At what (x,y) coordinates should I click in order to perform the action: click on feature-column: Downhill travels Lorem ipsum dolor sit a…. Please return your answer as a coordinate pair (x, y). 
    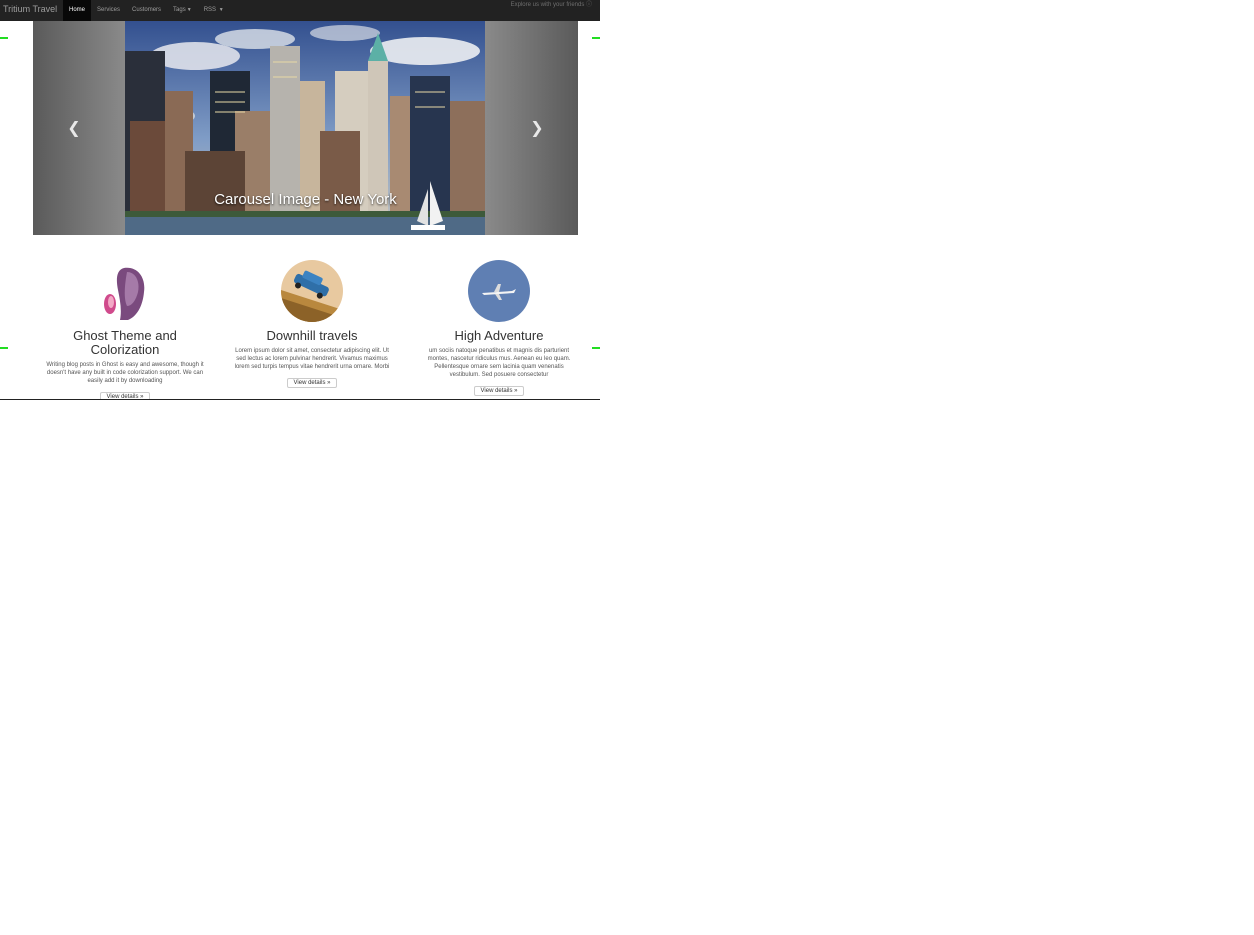
    Looking at the image, I should click on (312, 324).